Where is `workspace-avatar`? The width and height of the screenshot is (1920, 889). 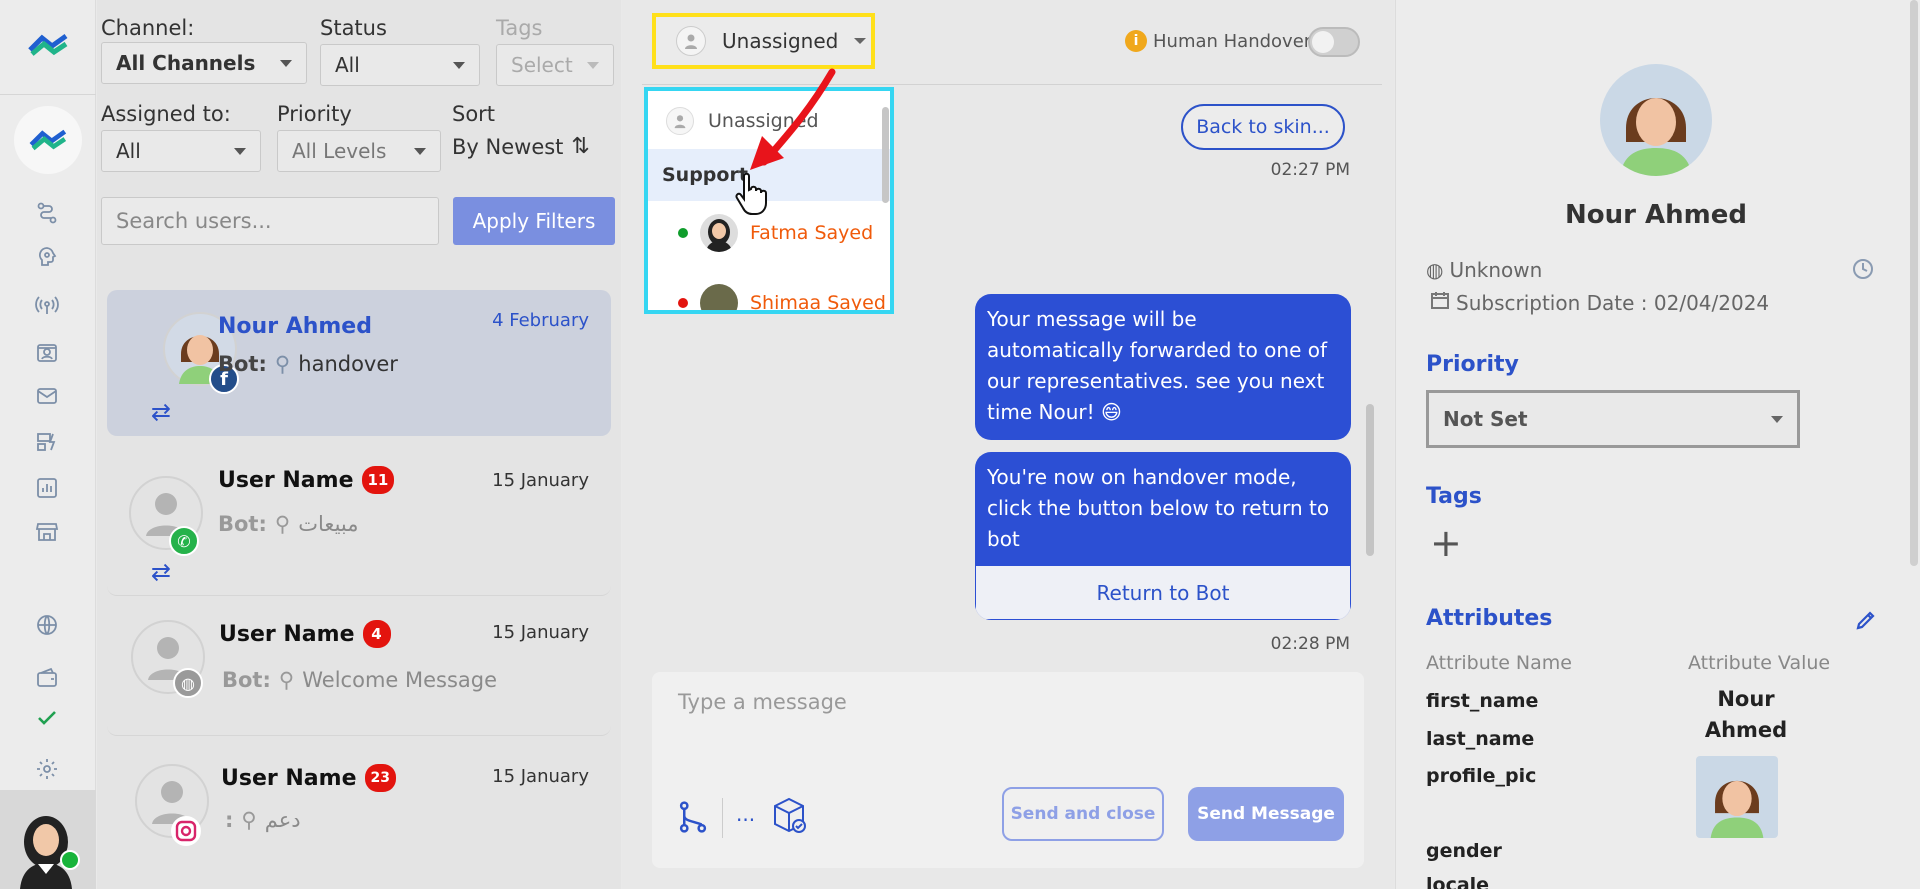 workspace-avatar is located at coordinates (48, 140).